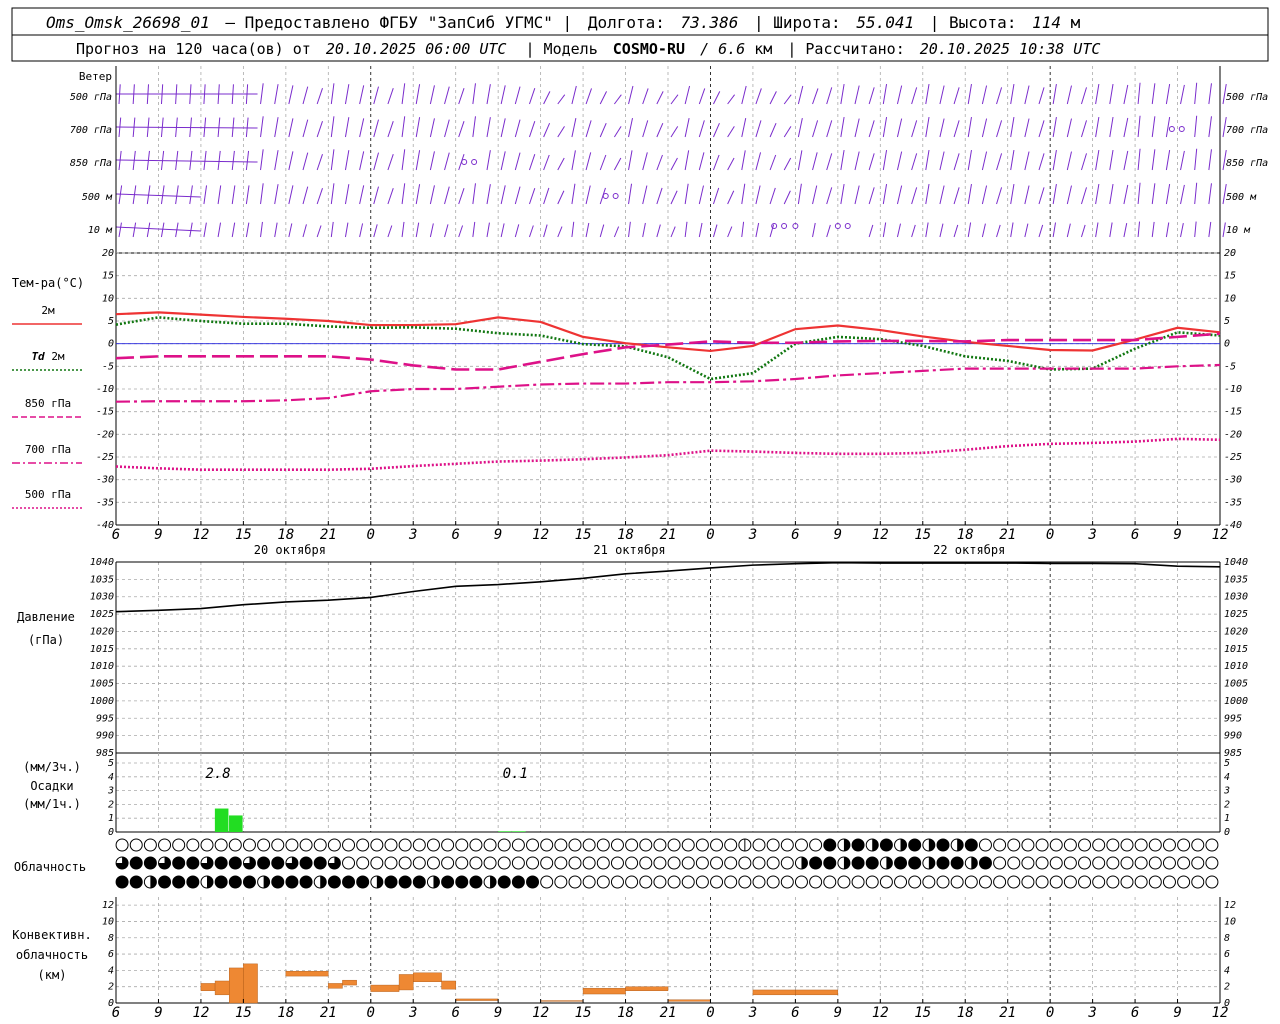 This screenshot has height=1024, width=1280. I want to click on model-label: | Модель, so click(562, 49).